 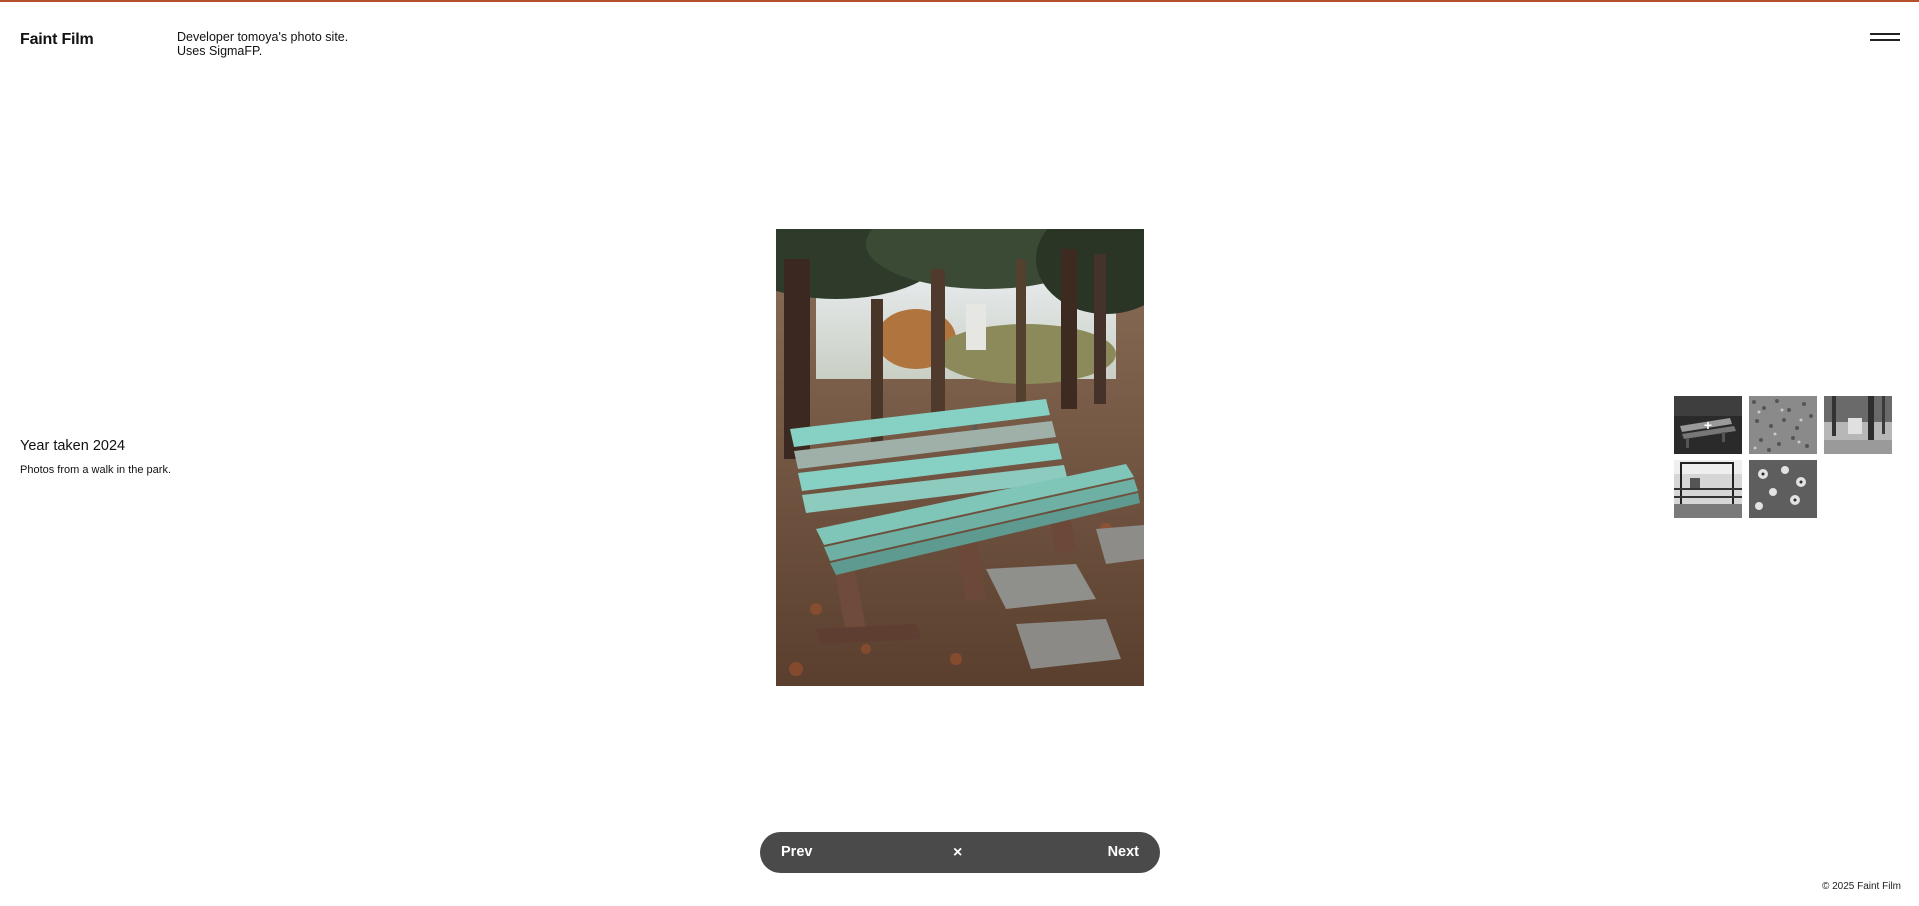 I want to click on site-title: Faint Film, so click(x=57, y=40).